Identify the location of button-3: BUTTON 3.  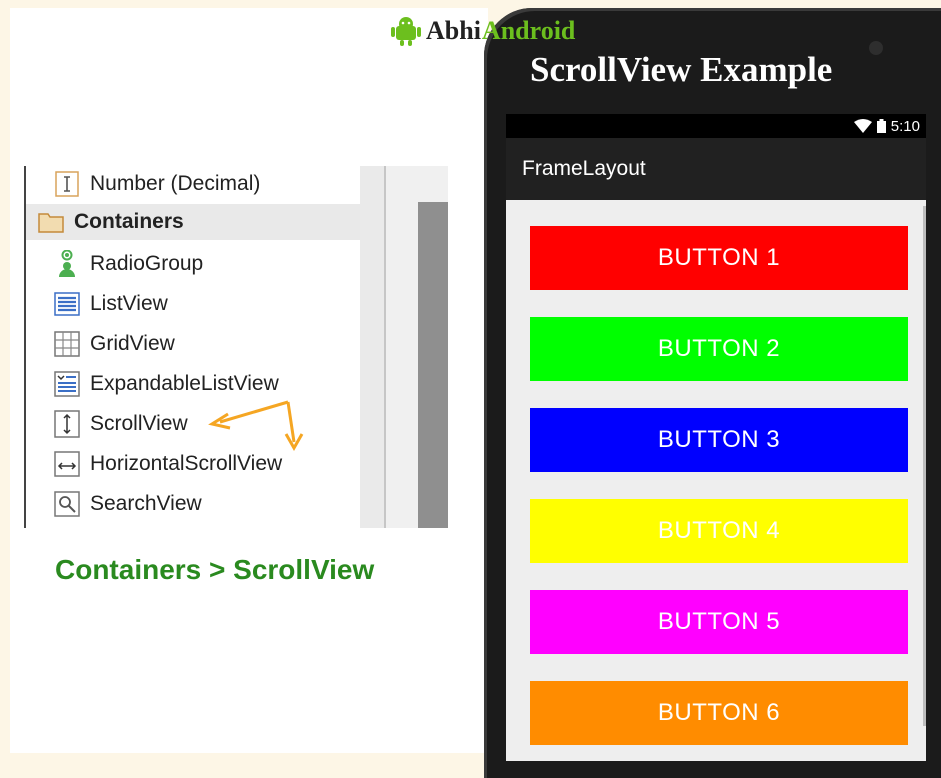
(719, 440).